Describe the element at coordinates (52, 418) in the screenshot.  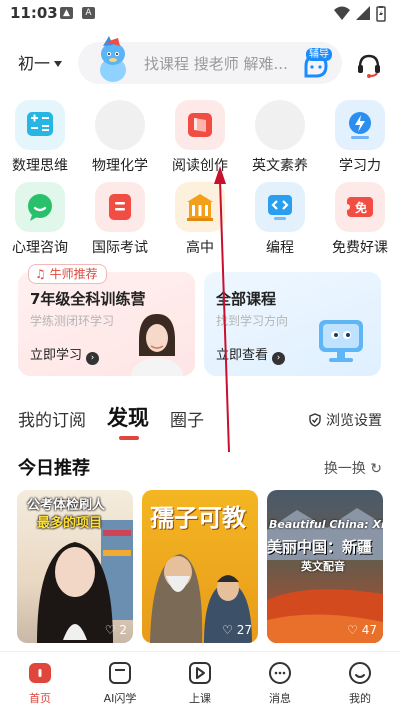
I see `tab-subscriptions: 我的订阅` at that location.